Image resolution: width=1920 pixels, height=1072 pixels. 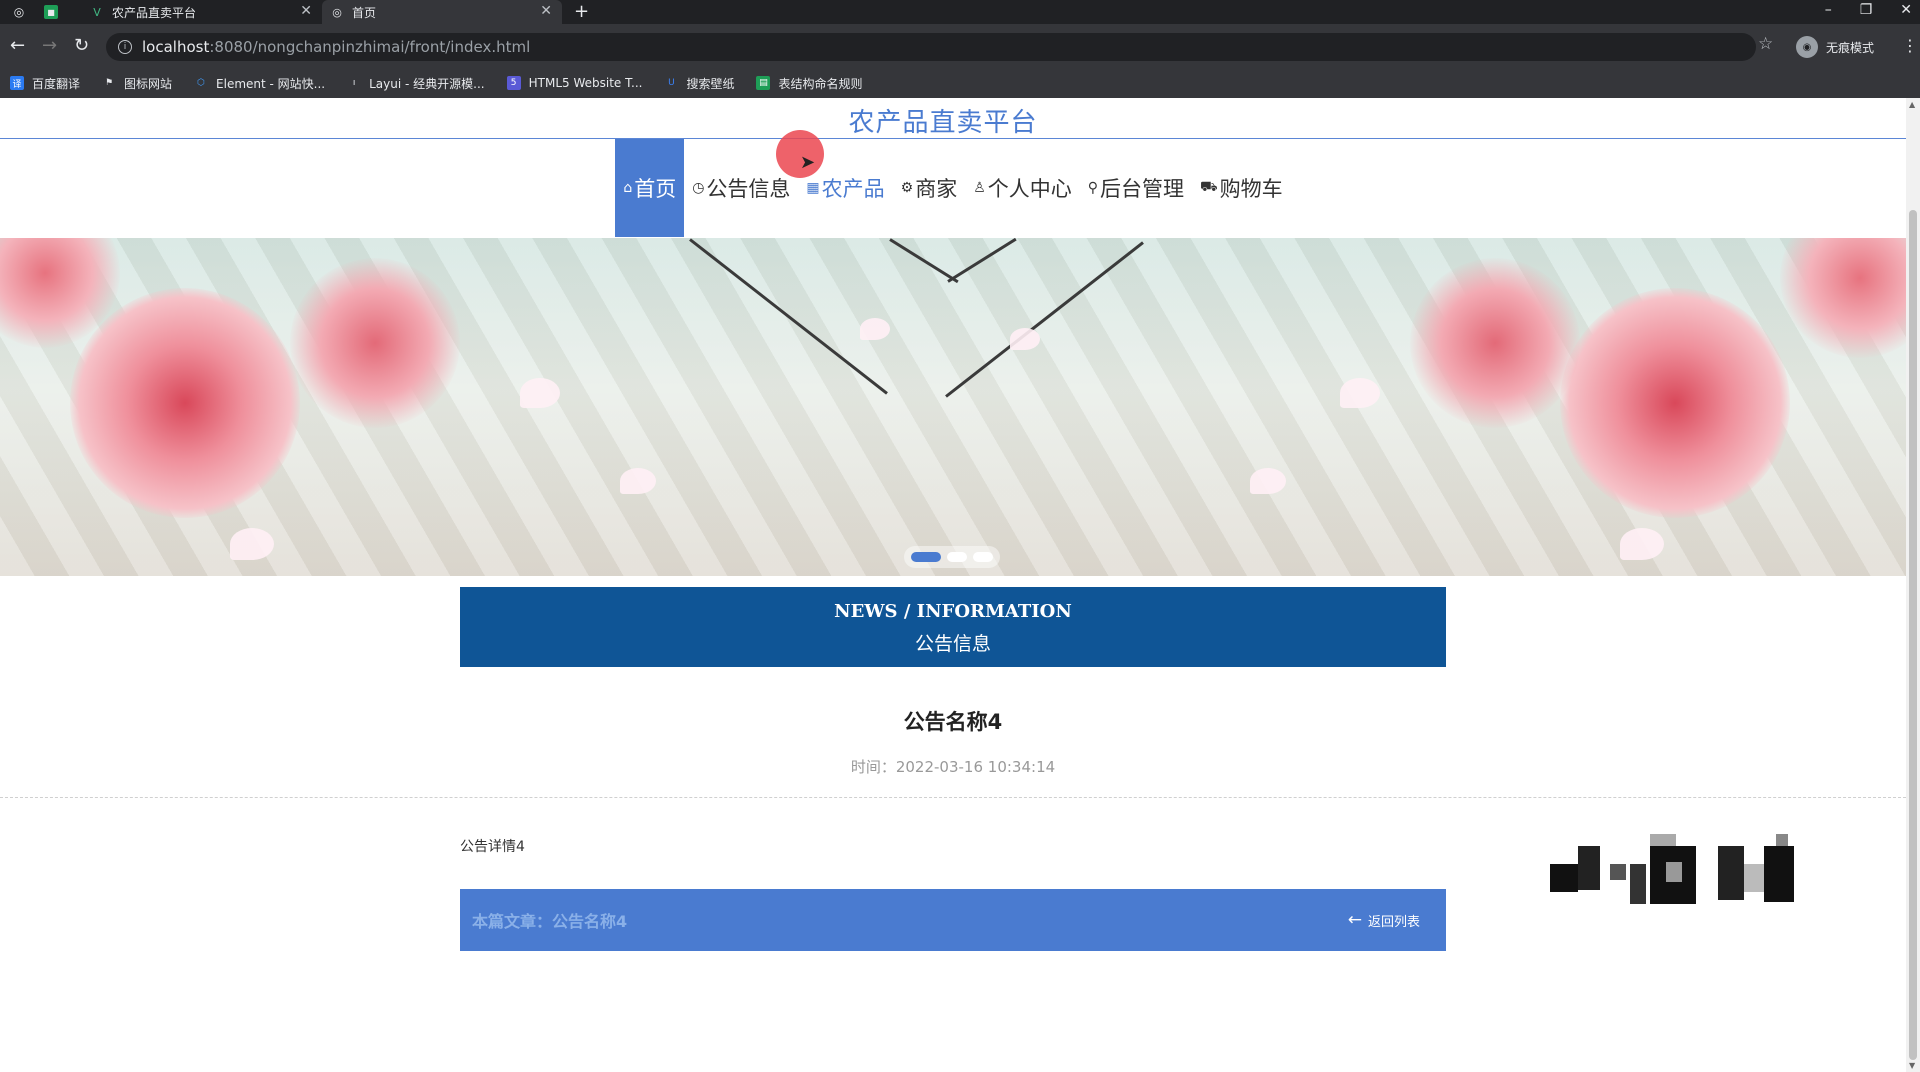 I want to click on wallpaper-icon: U, so click(x=671, y=83).